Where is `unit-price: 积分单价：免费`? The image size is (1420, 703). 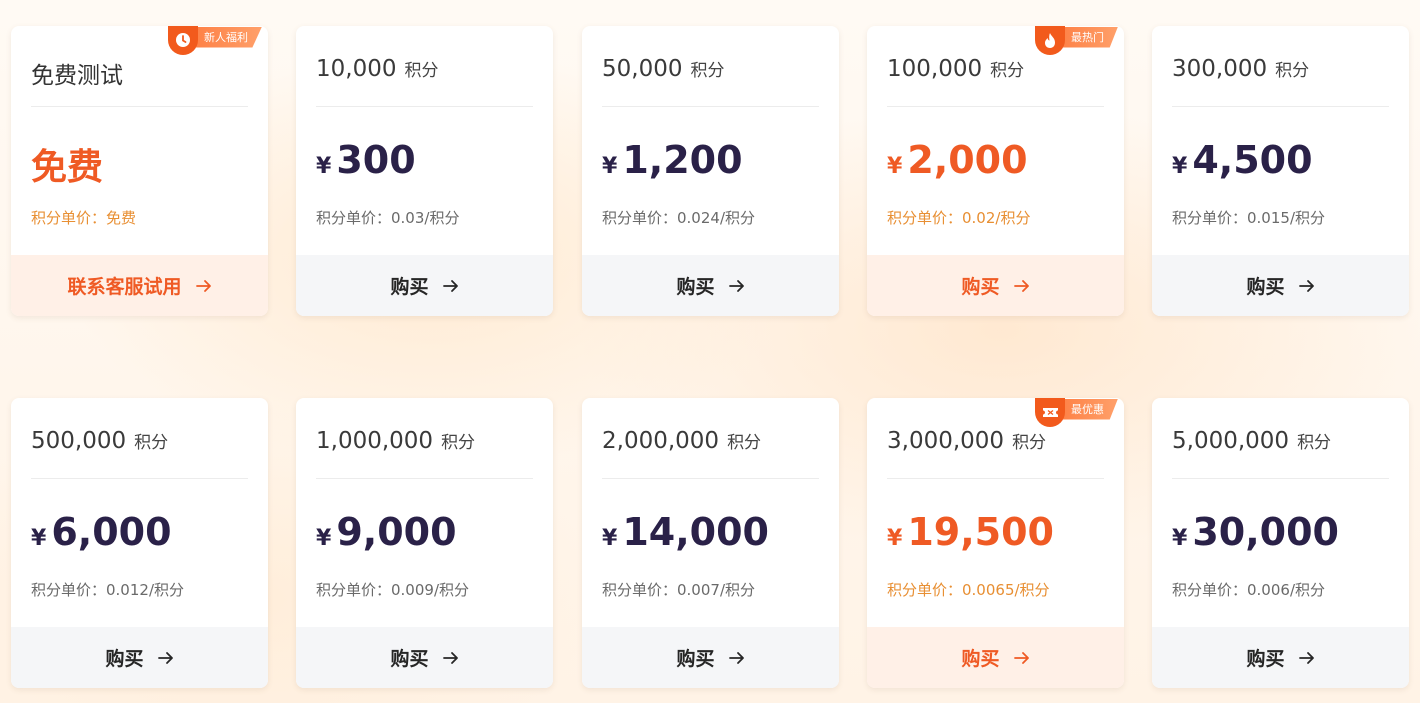
unit-price: 积分单价：免费 is located at coordinates (84, 218).